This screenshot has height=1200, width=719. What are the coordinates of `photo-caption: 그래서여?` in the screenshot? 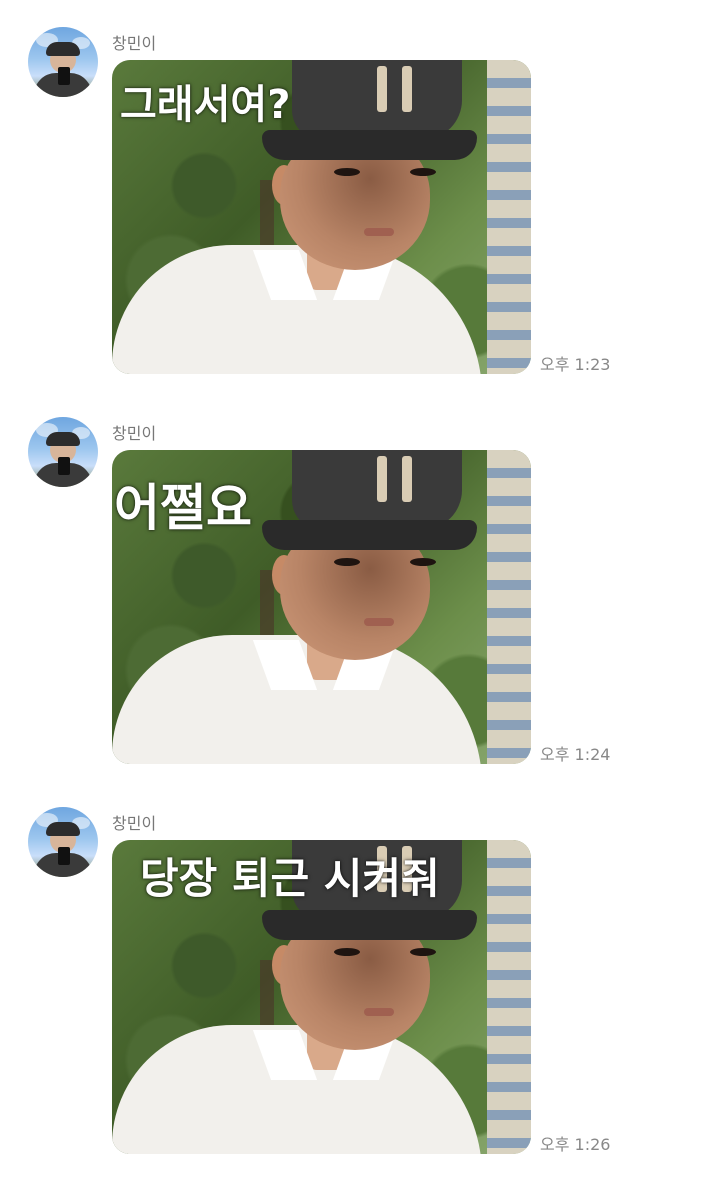 It's located at (205, 105).